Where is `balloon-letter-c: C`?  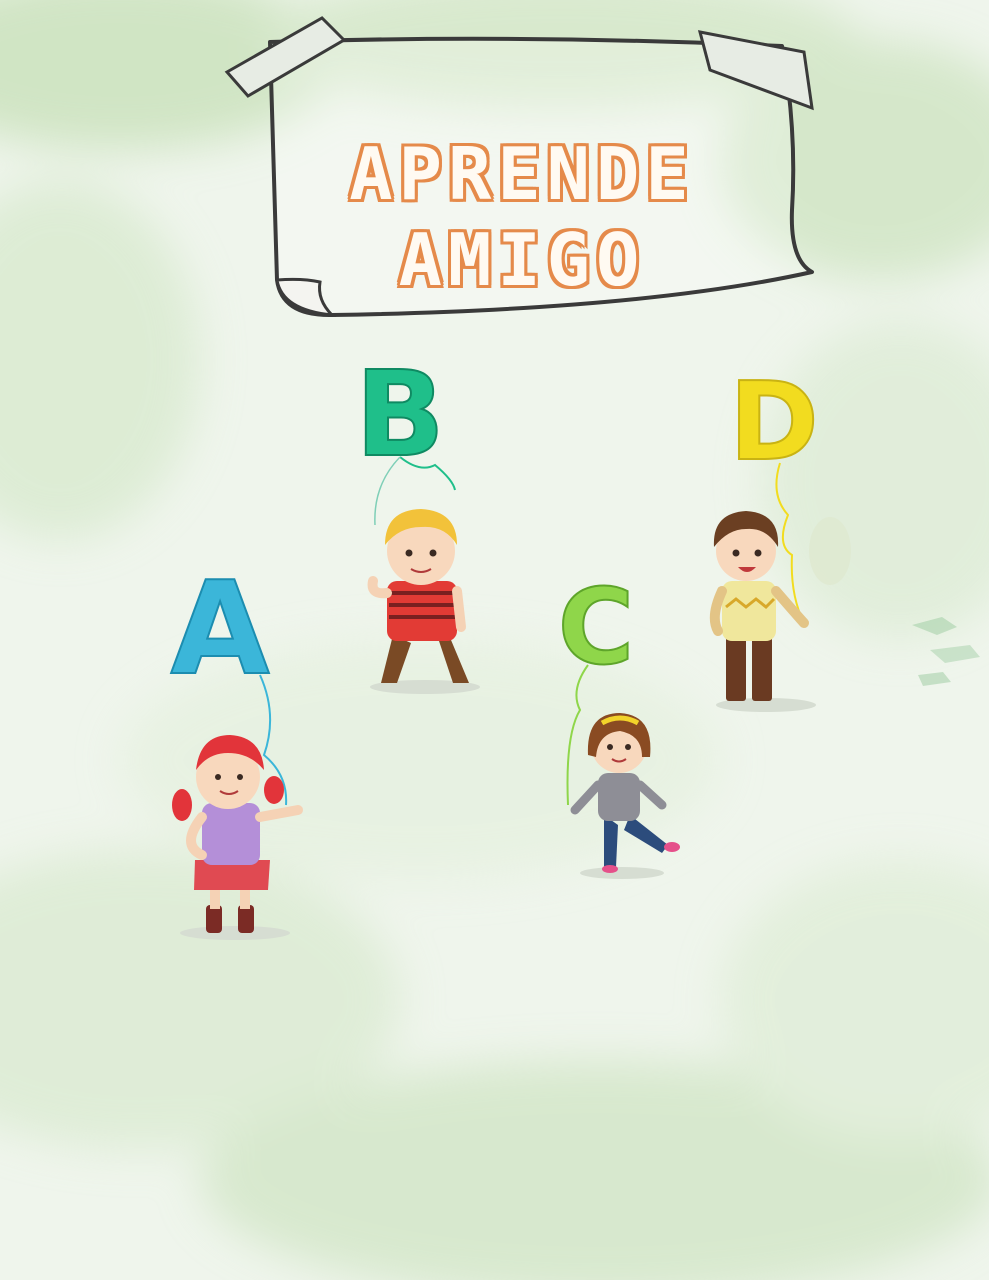
balloon-letter-c: C is located at coordinates (596, 627).